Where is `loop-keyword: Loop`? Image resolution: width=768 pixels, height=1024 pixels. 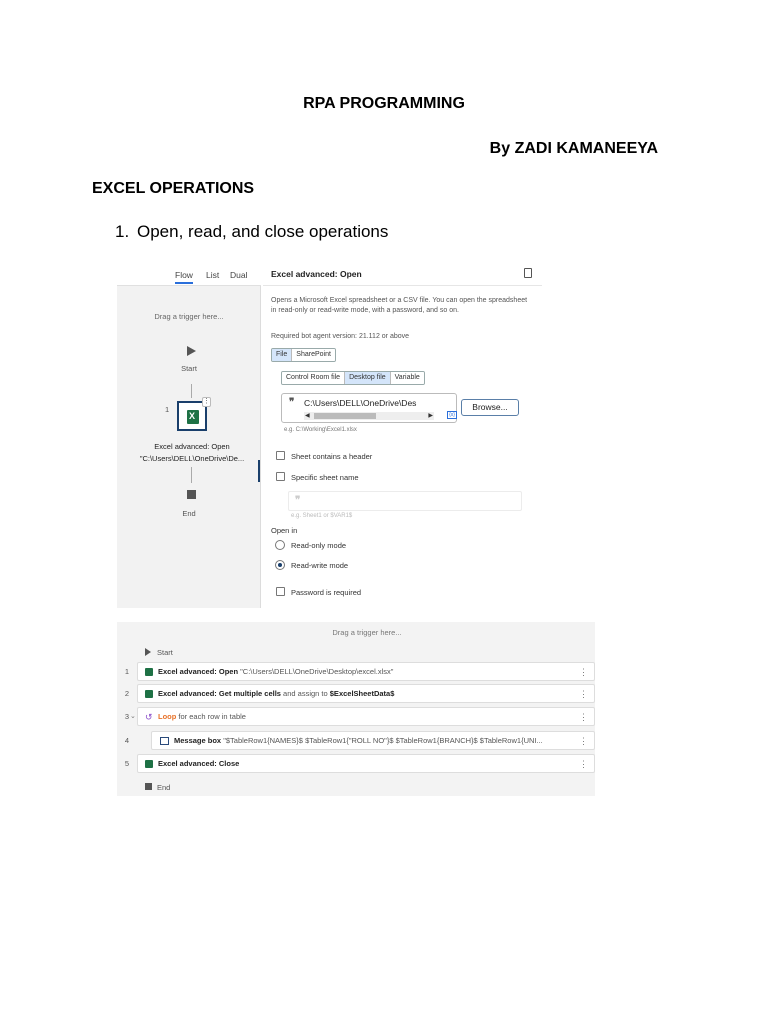 loop-keyword: Loop is located at coordinates (167, 716).